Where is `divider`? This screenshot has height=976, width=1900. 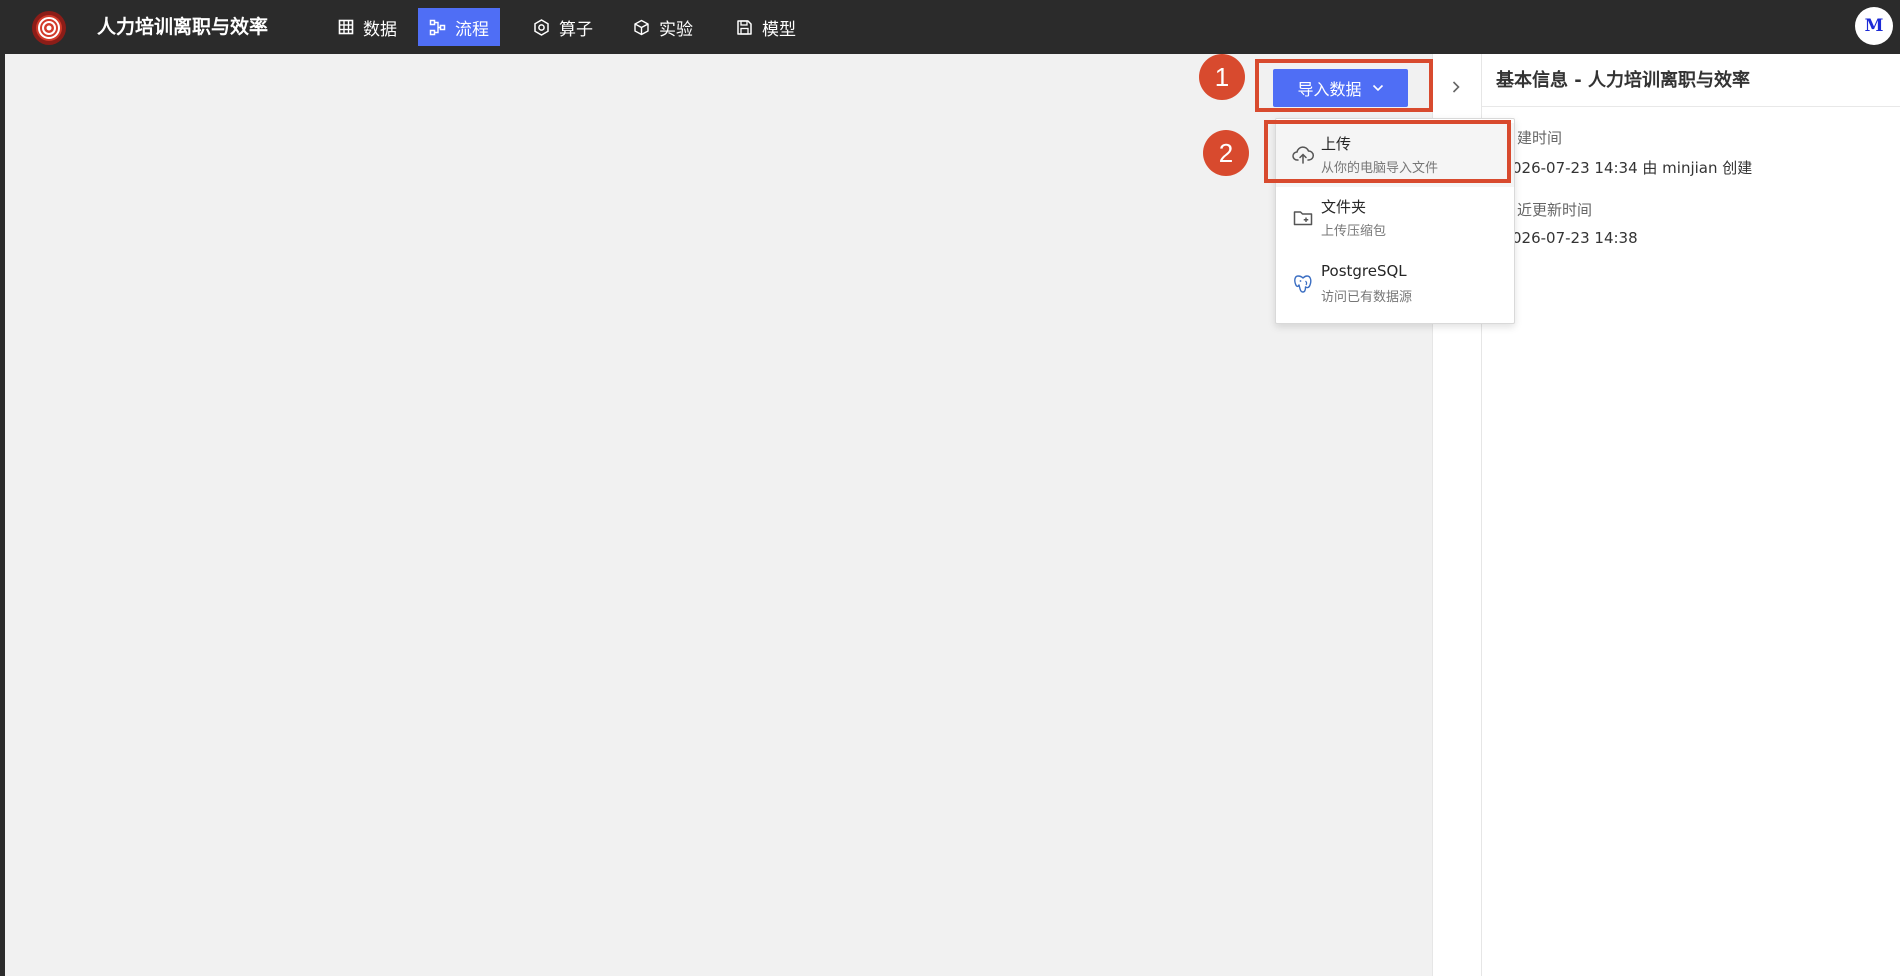
divider is located at coordinates (1691, 106).